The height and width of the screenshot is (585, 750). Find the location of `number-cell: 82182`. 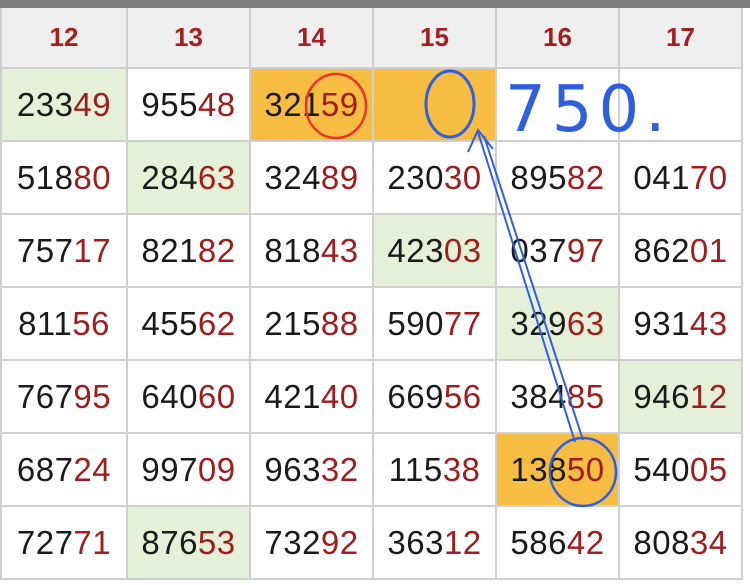

number-cell: 82182 is located at coordinates (189, 251).